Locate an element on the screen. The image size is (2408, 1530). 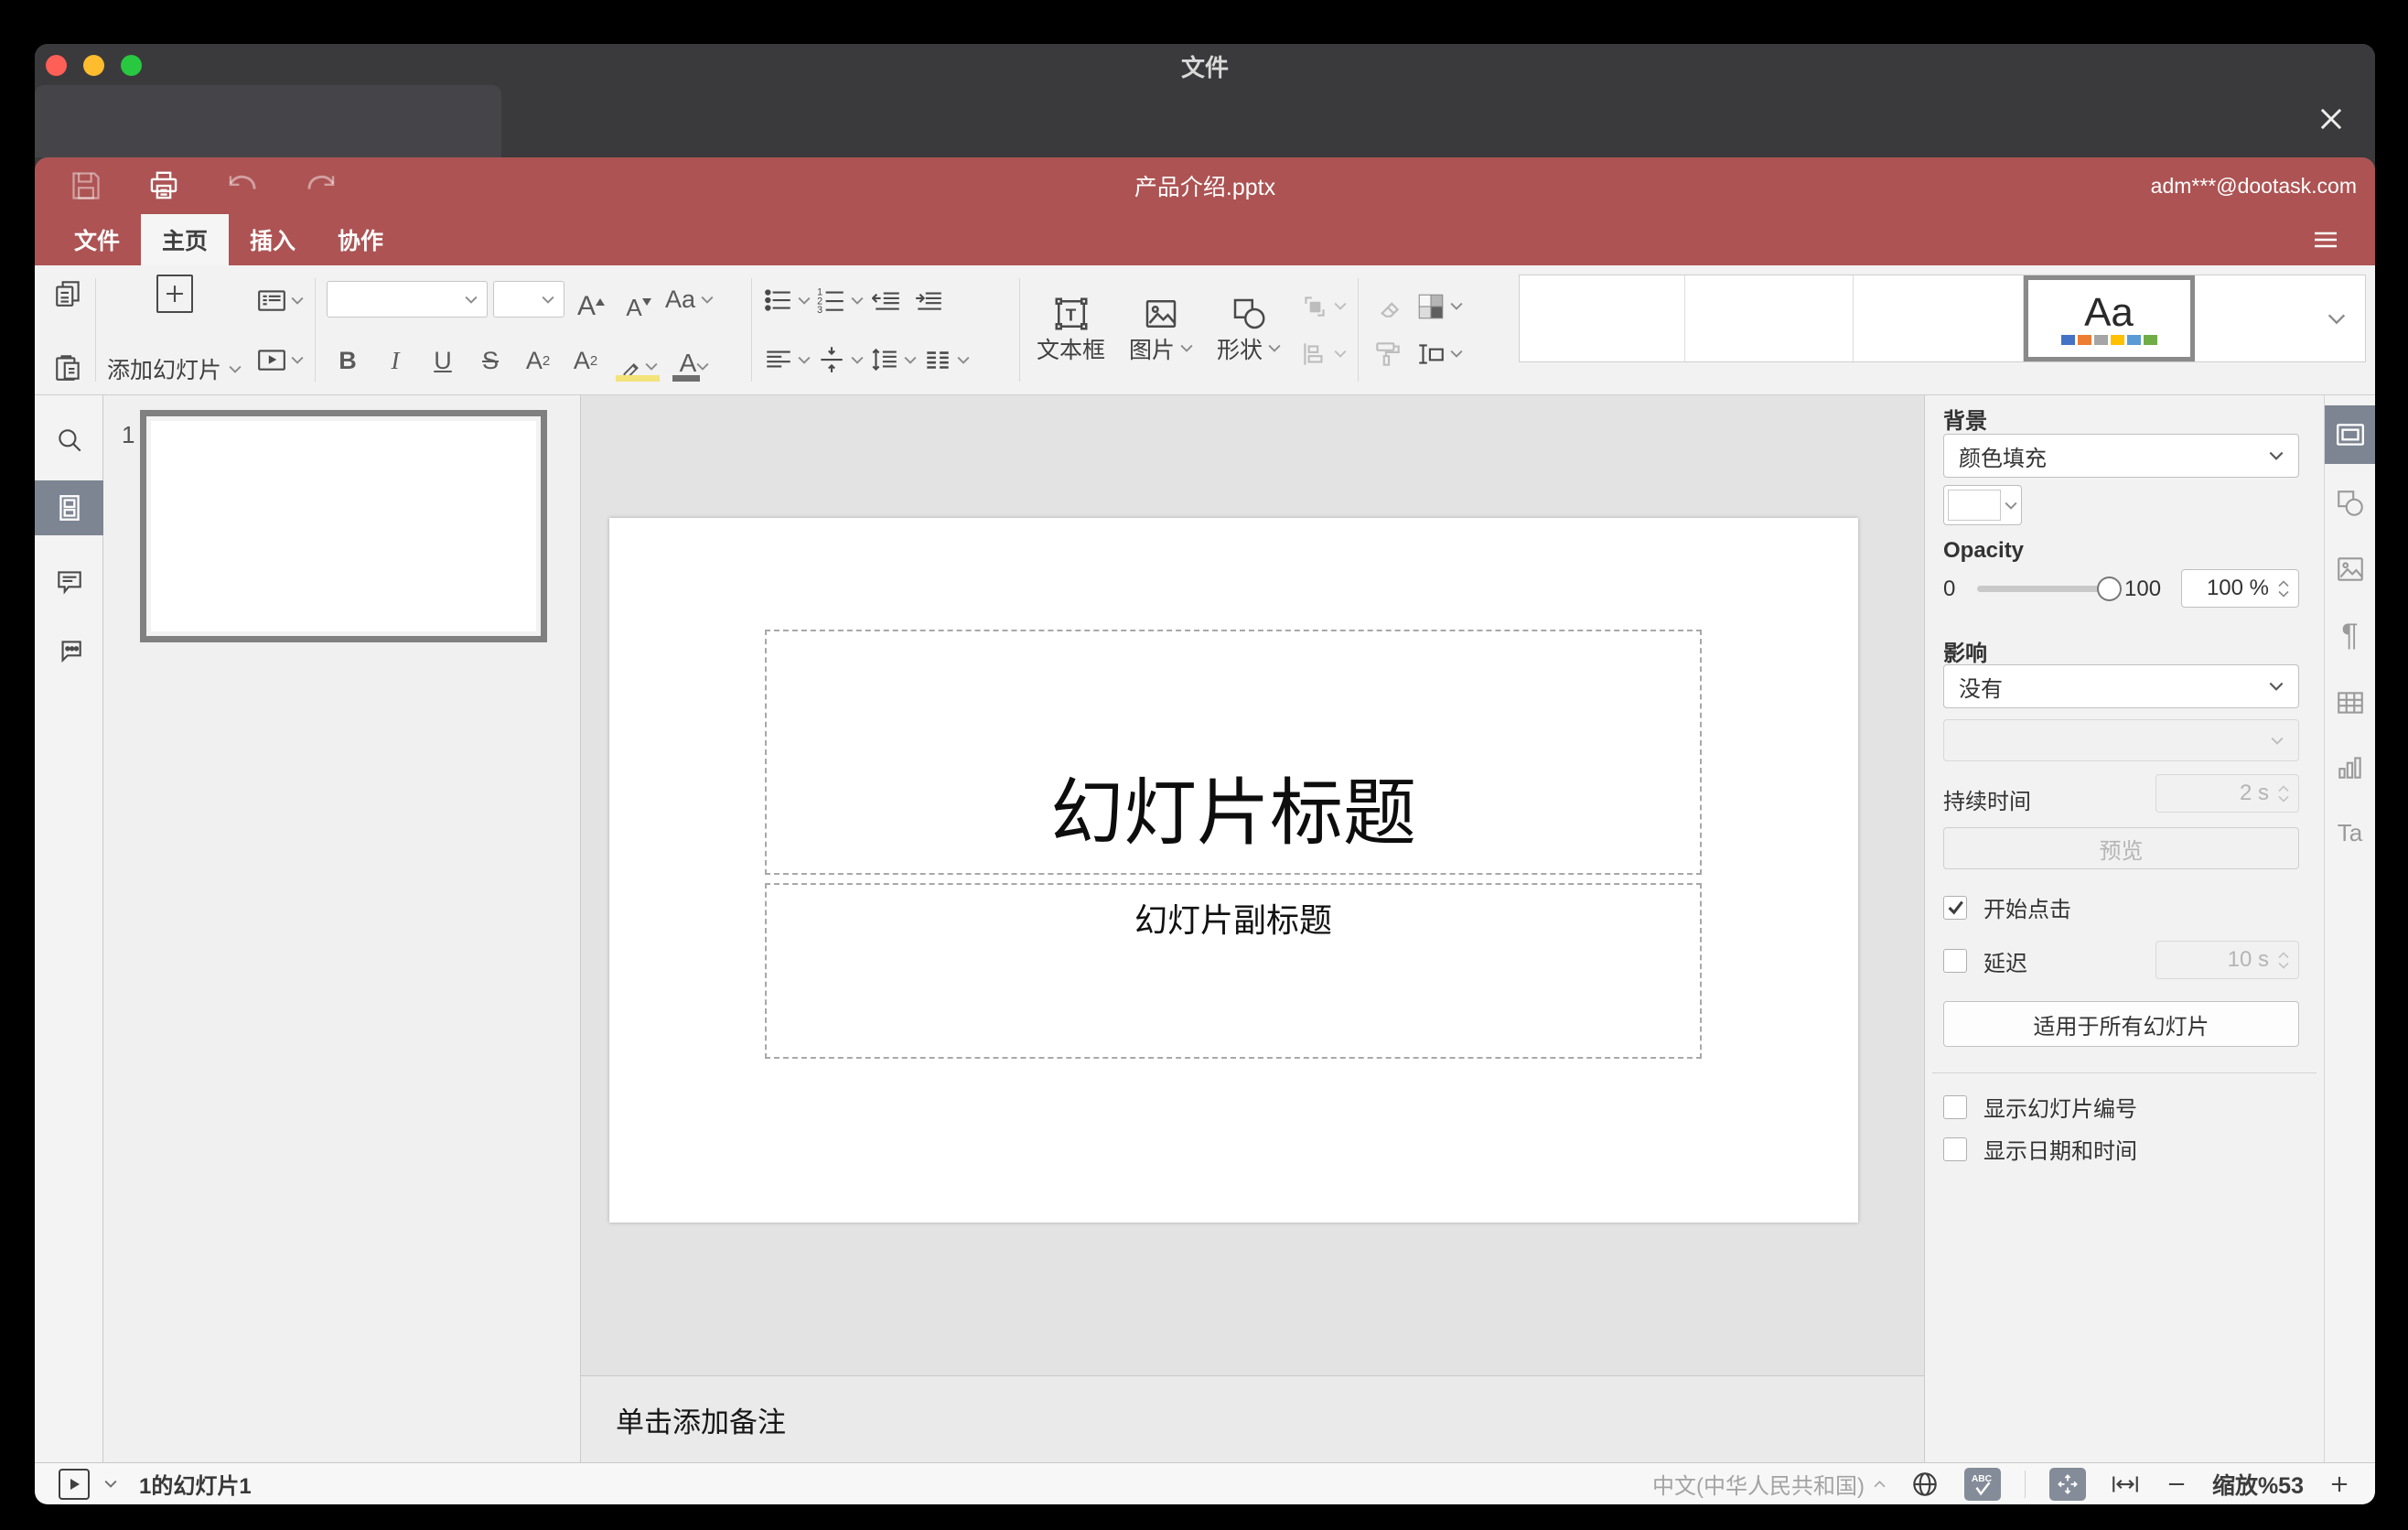
opacity-value-spinner: 100 % is located at coordinates (2240, 588).